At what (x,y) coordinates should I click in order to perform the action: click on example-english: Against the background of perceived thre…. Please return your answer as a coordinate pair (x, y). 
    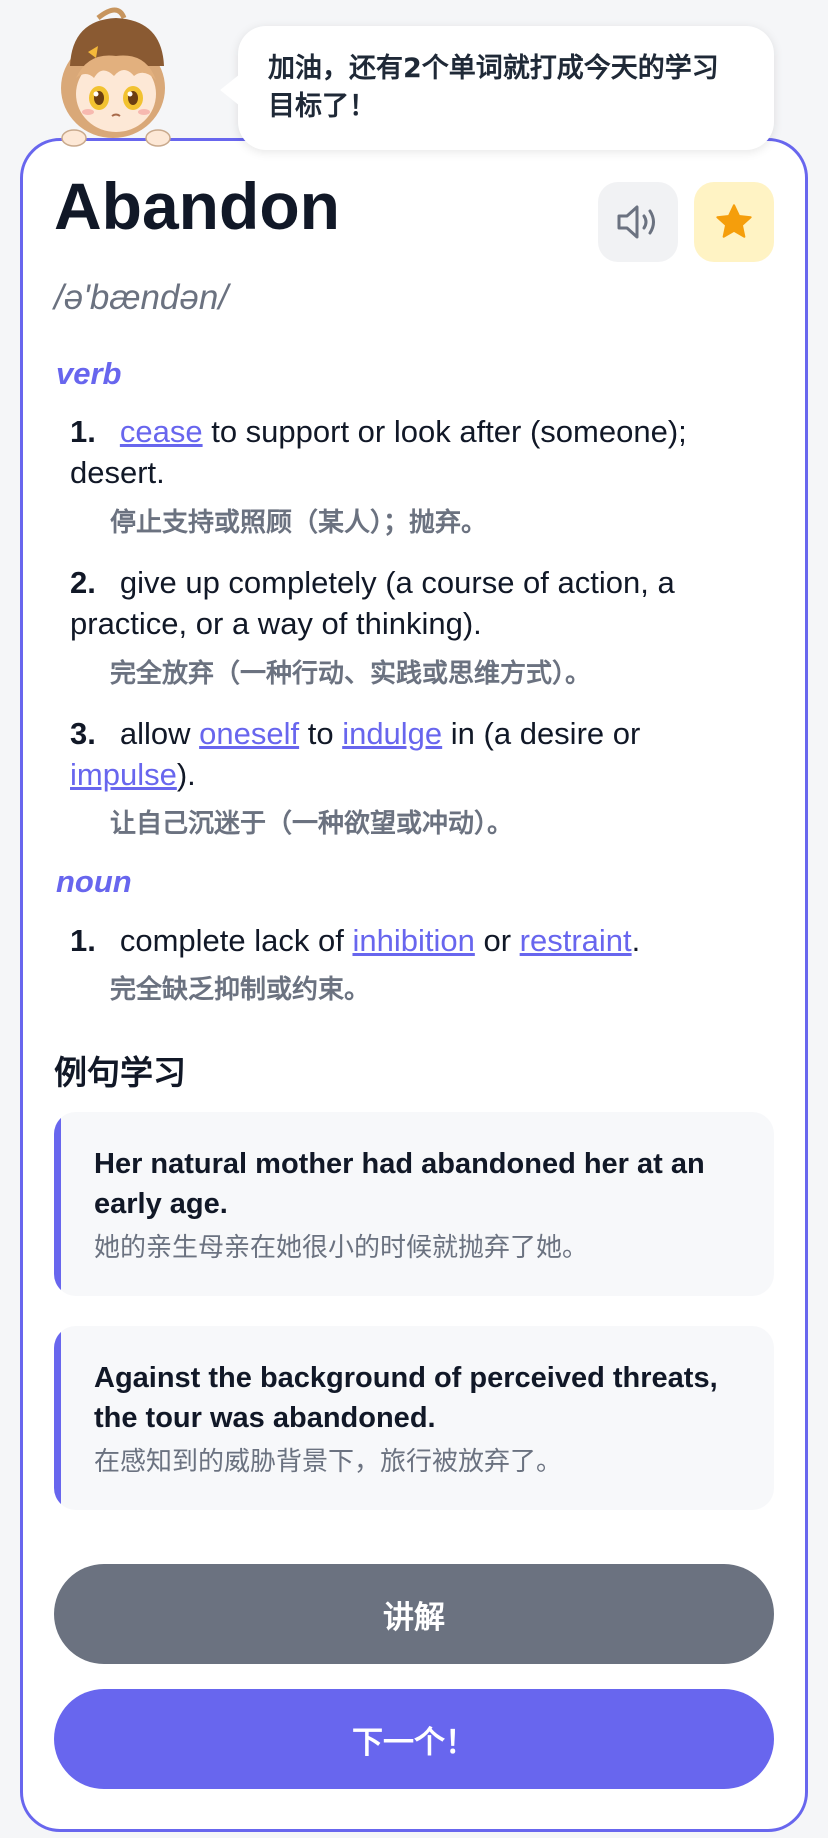
    Looking at the image, I should click on (406, 1398).